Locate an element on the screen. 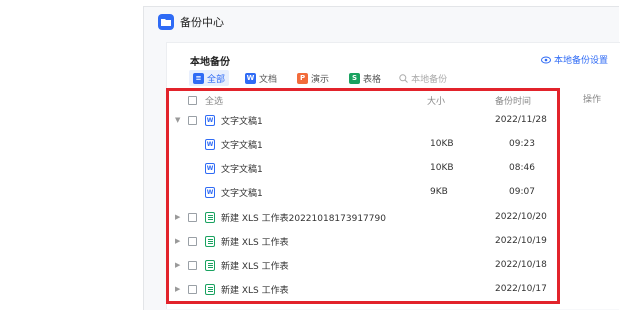  table-row: ▶ 新建 XLS 工作表 2022/10/18 is located at coordinates (363, 265).